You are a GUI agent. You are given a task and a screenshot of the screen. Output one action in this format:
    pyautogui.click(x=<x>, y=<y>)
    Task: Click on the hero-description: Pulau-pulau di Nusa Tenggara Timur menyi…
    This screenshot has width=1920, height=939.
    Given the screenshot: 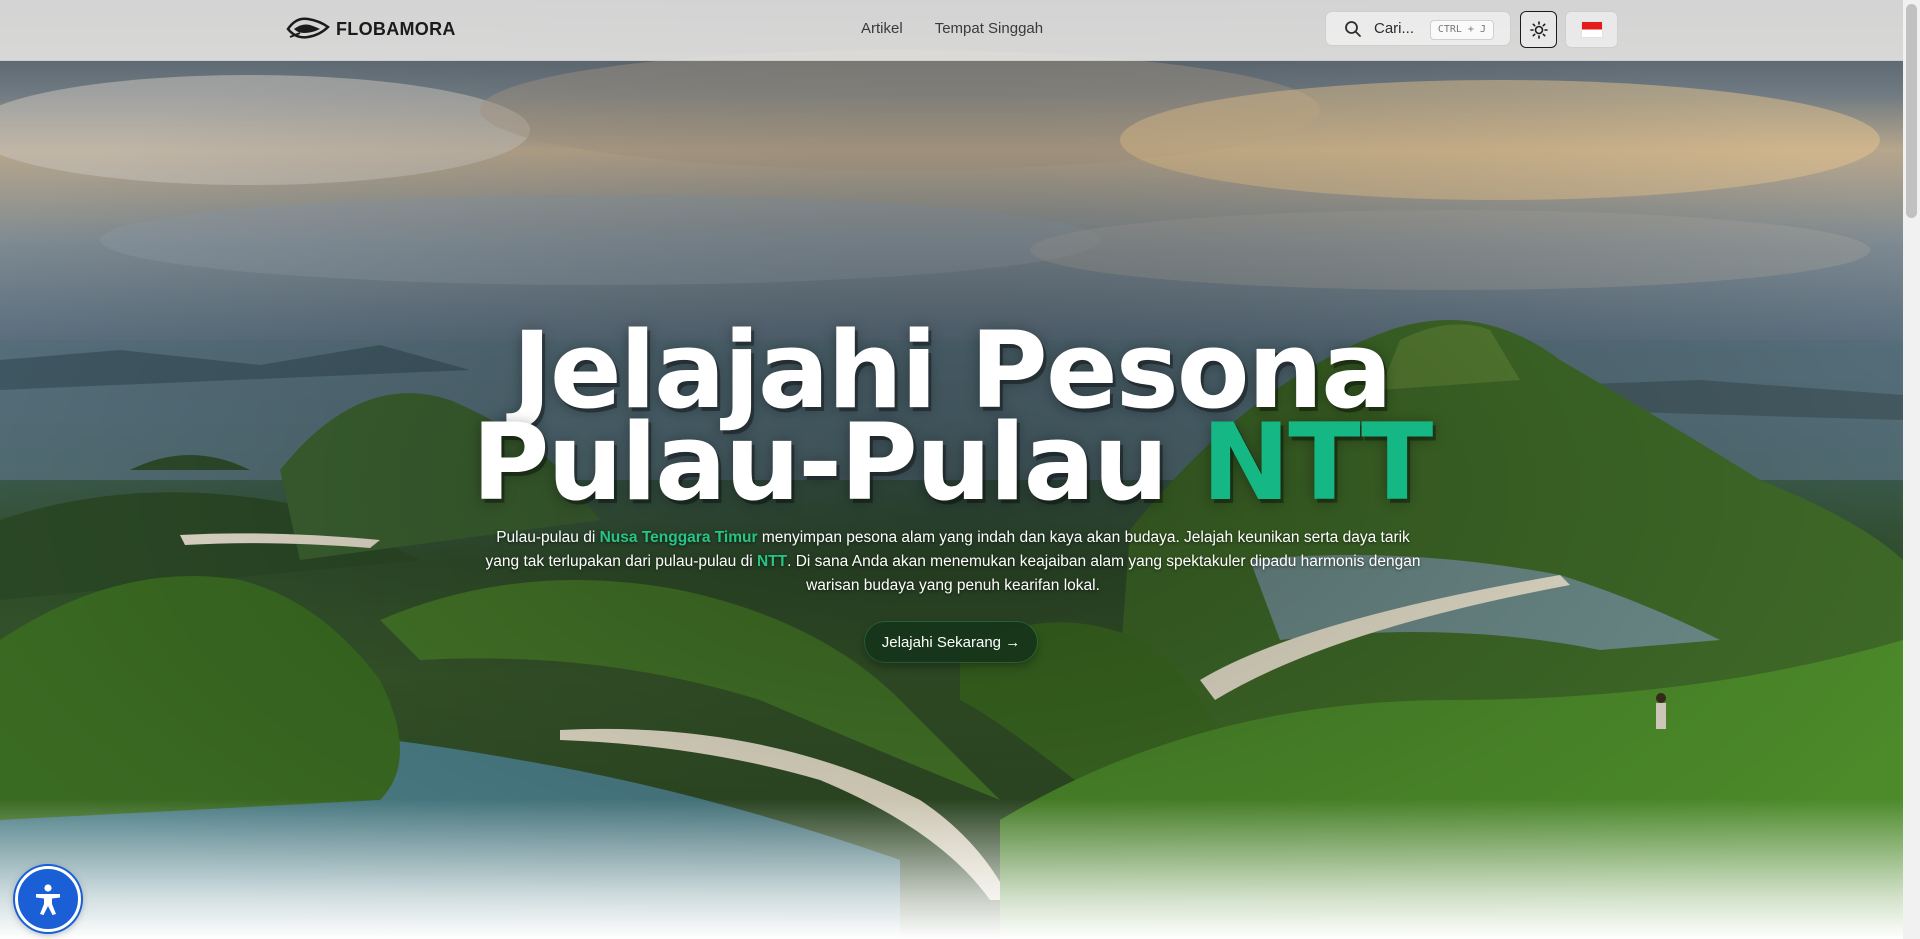 What is the action you would take?
    pyautogui.click(x=953, y=562)
    